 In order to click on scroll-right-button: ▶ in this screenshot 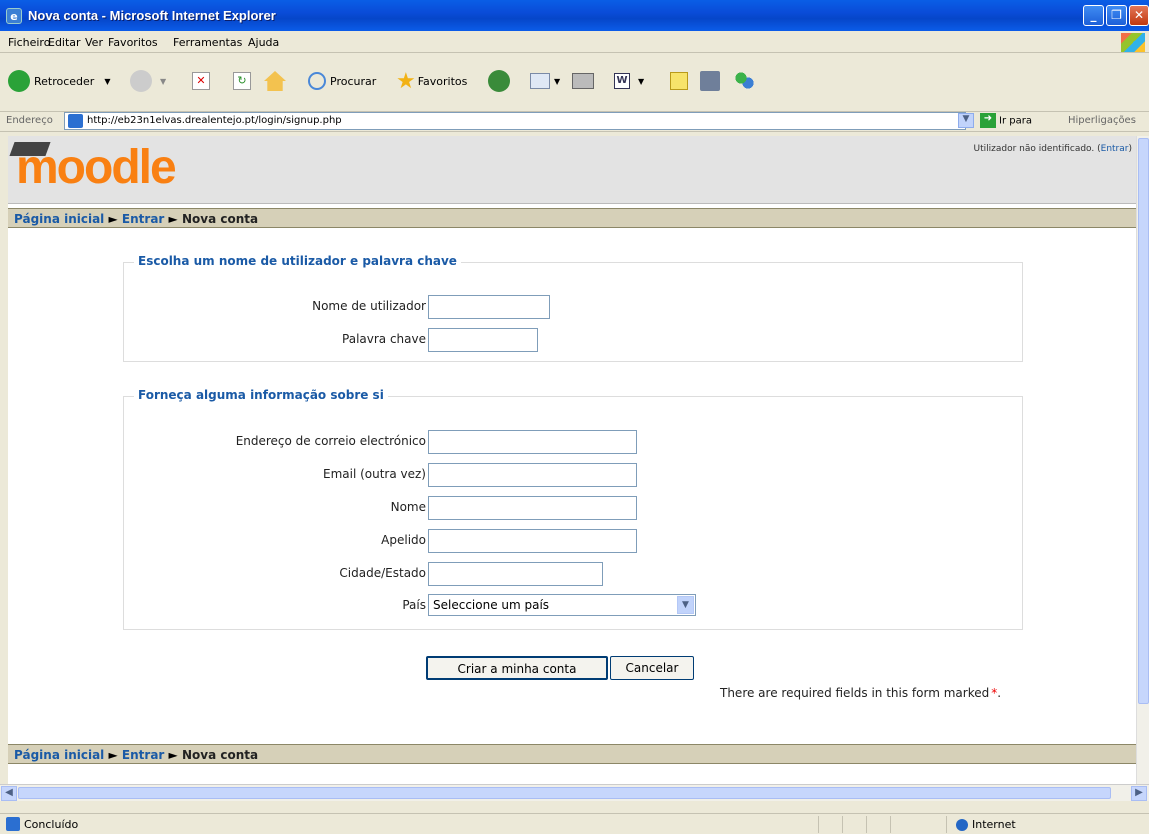, I will do `click(1139, 793)`.